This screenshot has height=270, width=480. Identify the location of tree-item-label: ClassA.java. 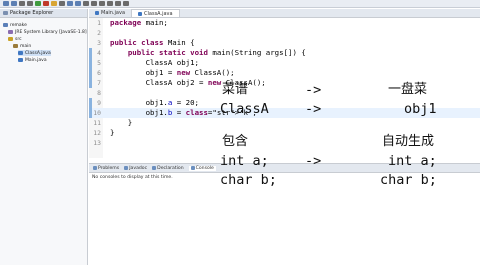
(38, 53).